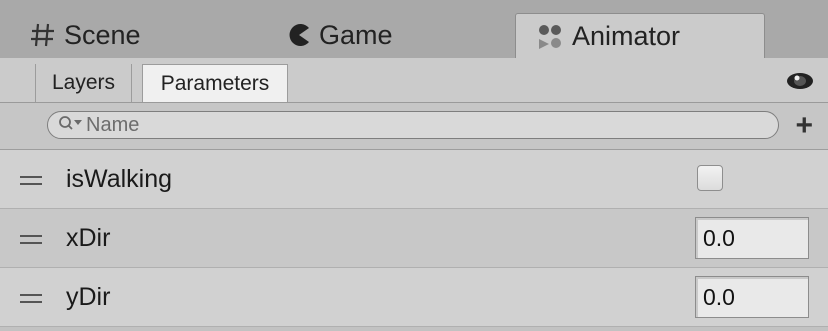  What do you see at coordinates (102, 34) in the screenshot?
I see `tab-scene-label: Scene` at bounding box center [102, 34].